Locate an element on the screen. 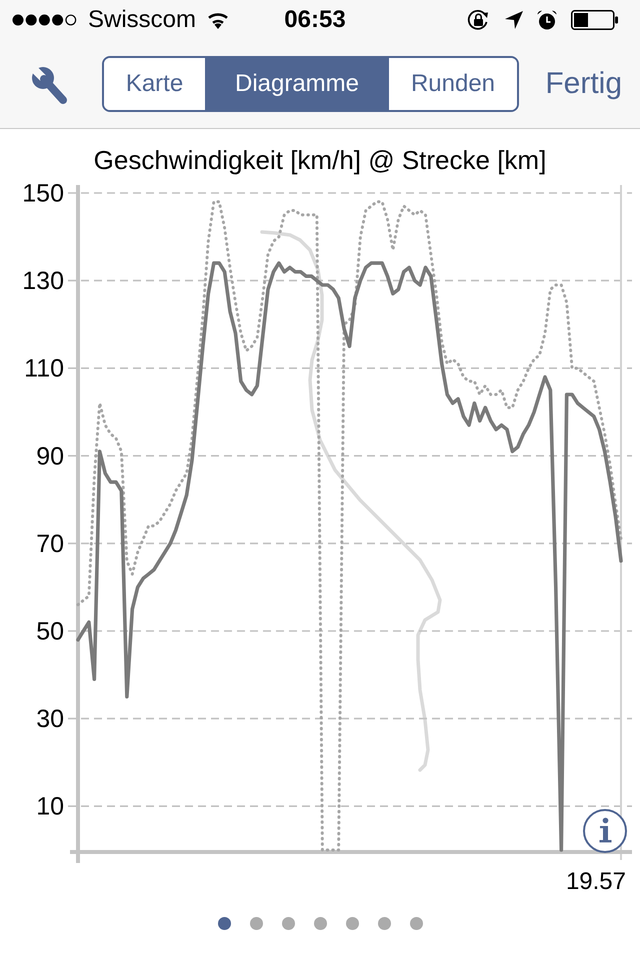 Image resolution: width=640 pixels, height=960 pixels. segment-tab: Runden is located at coordinates (452, 84).